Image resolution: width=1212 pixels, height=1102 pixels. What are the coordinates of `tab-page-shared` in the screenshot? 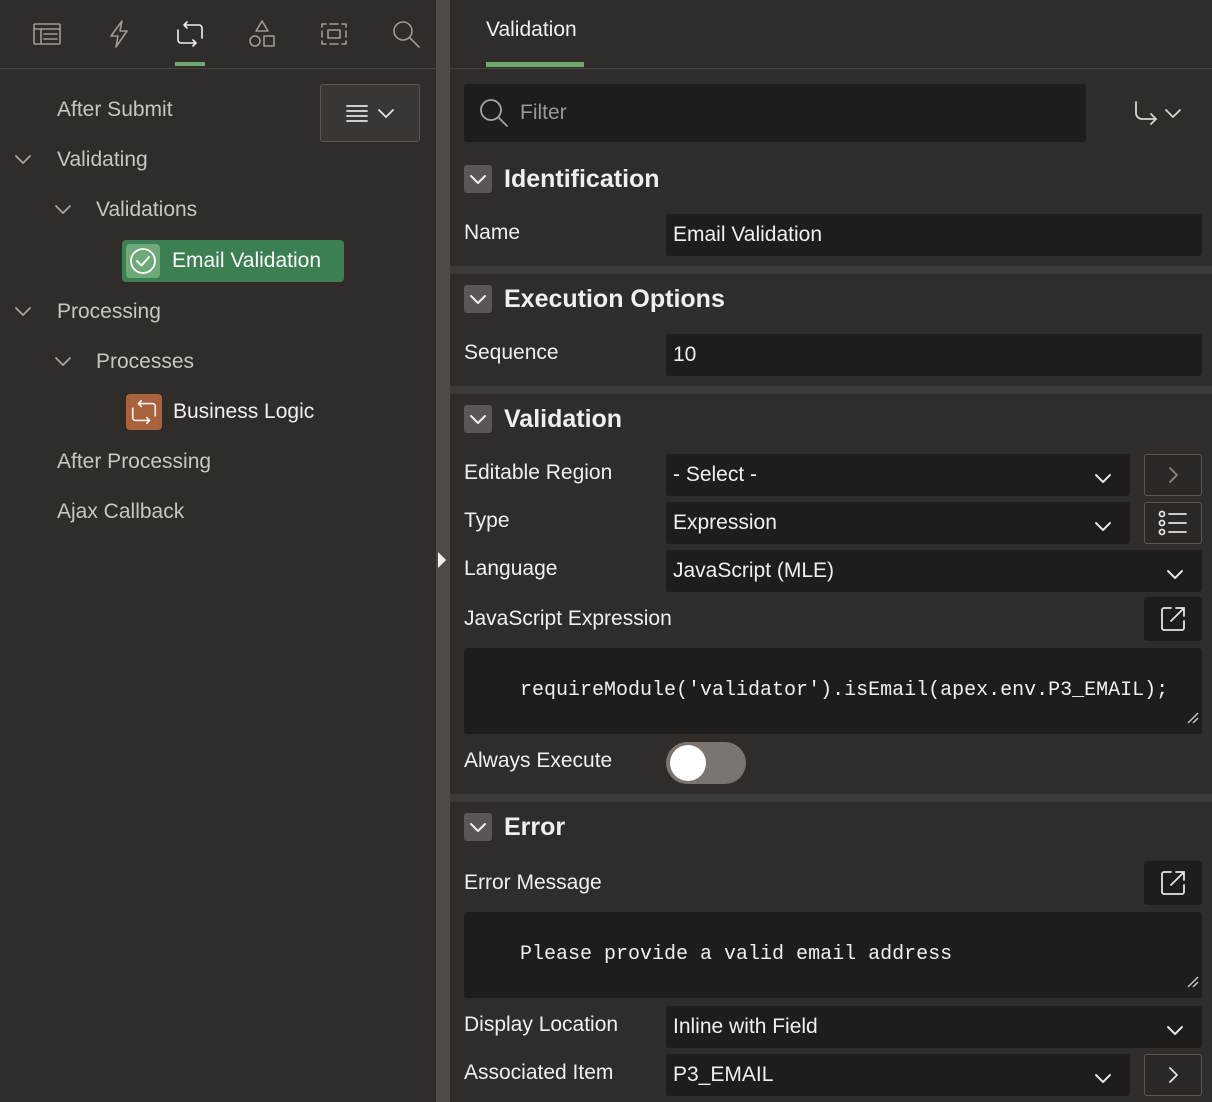 It's located at (334, 34).